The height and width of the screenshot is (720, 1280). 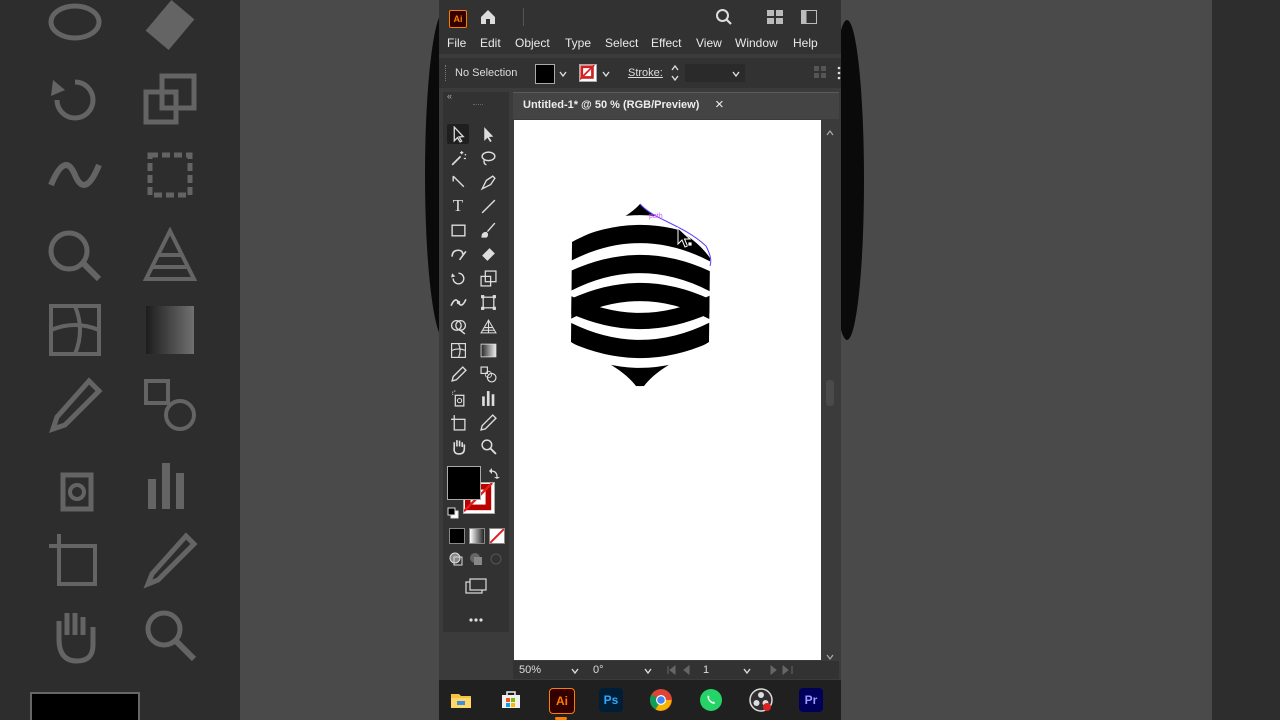 I want to click on eraser-icon, so click(x=170, y=30).